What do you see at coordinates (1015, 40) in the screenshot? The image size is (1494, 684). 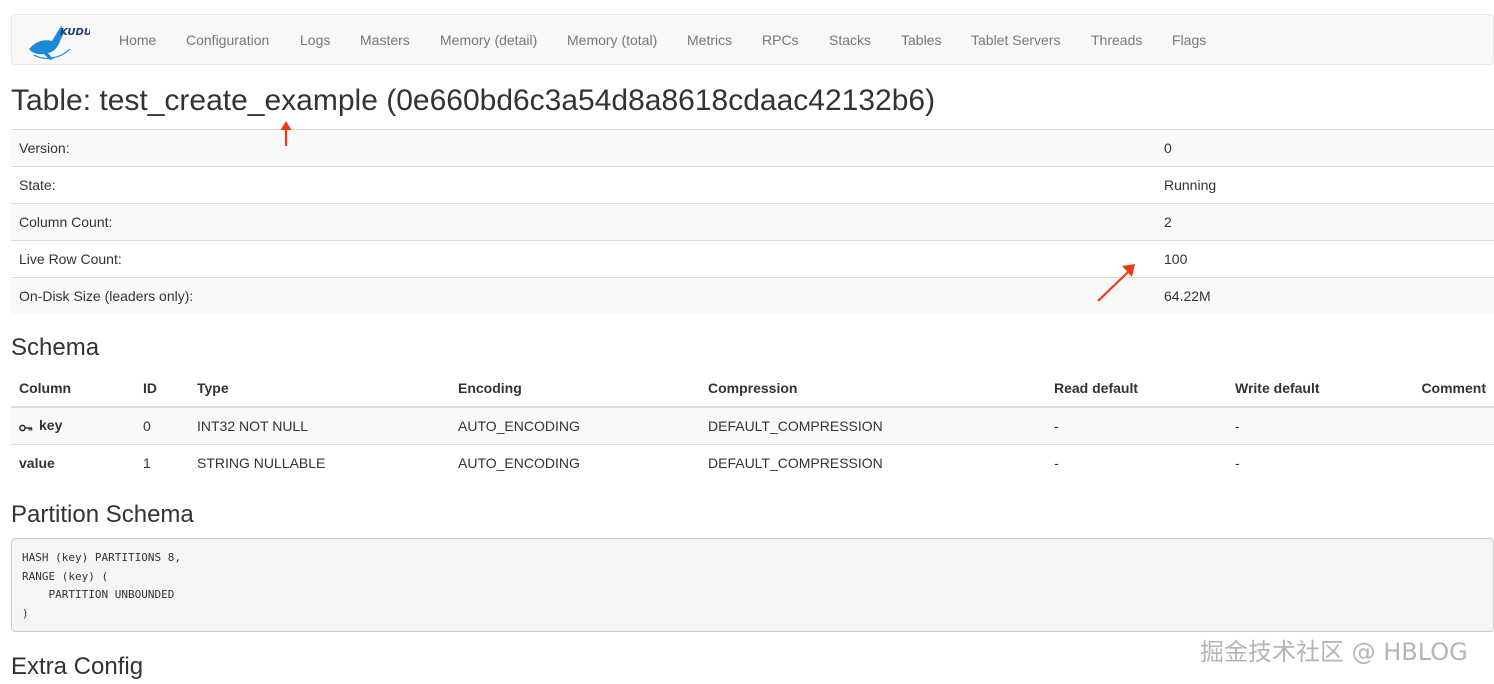 I see `nav-tablet-servers: Tablet Servers` at bounding box center [1015, 40].